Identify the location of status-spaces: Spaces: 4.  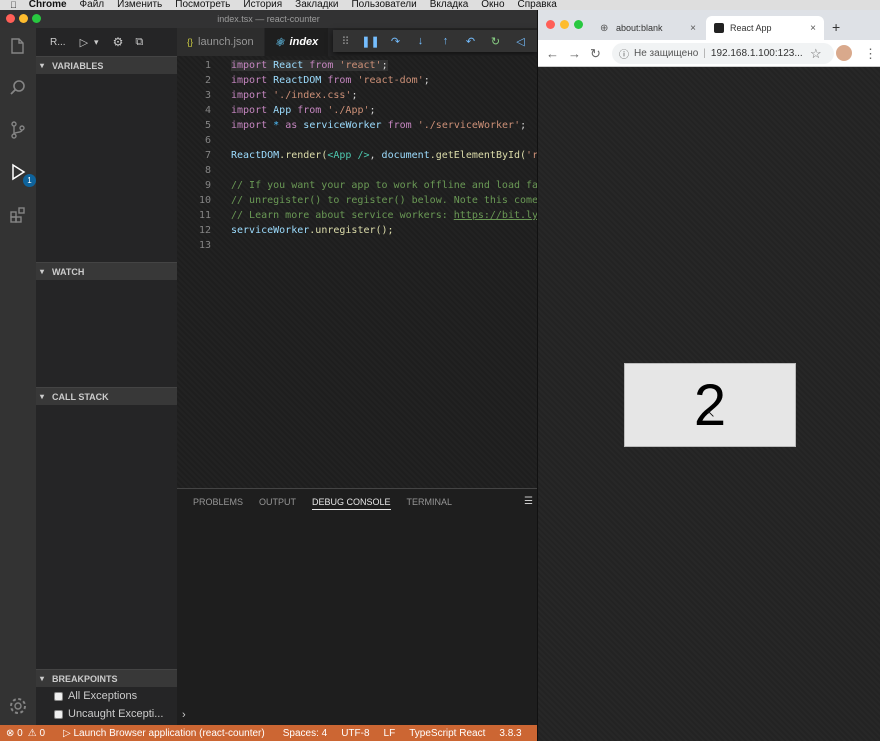
(305, 733).